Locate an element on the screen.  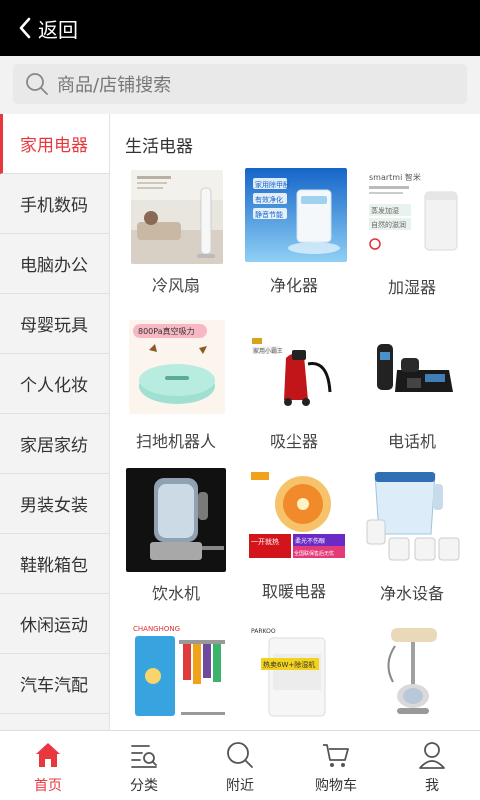
clothes-dryer-image: CHANGHONG is located at coordinates (179, 672).